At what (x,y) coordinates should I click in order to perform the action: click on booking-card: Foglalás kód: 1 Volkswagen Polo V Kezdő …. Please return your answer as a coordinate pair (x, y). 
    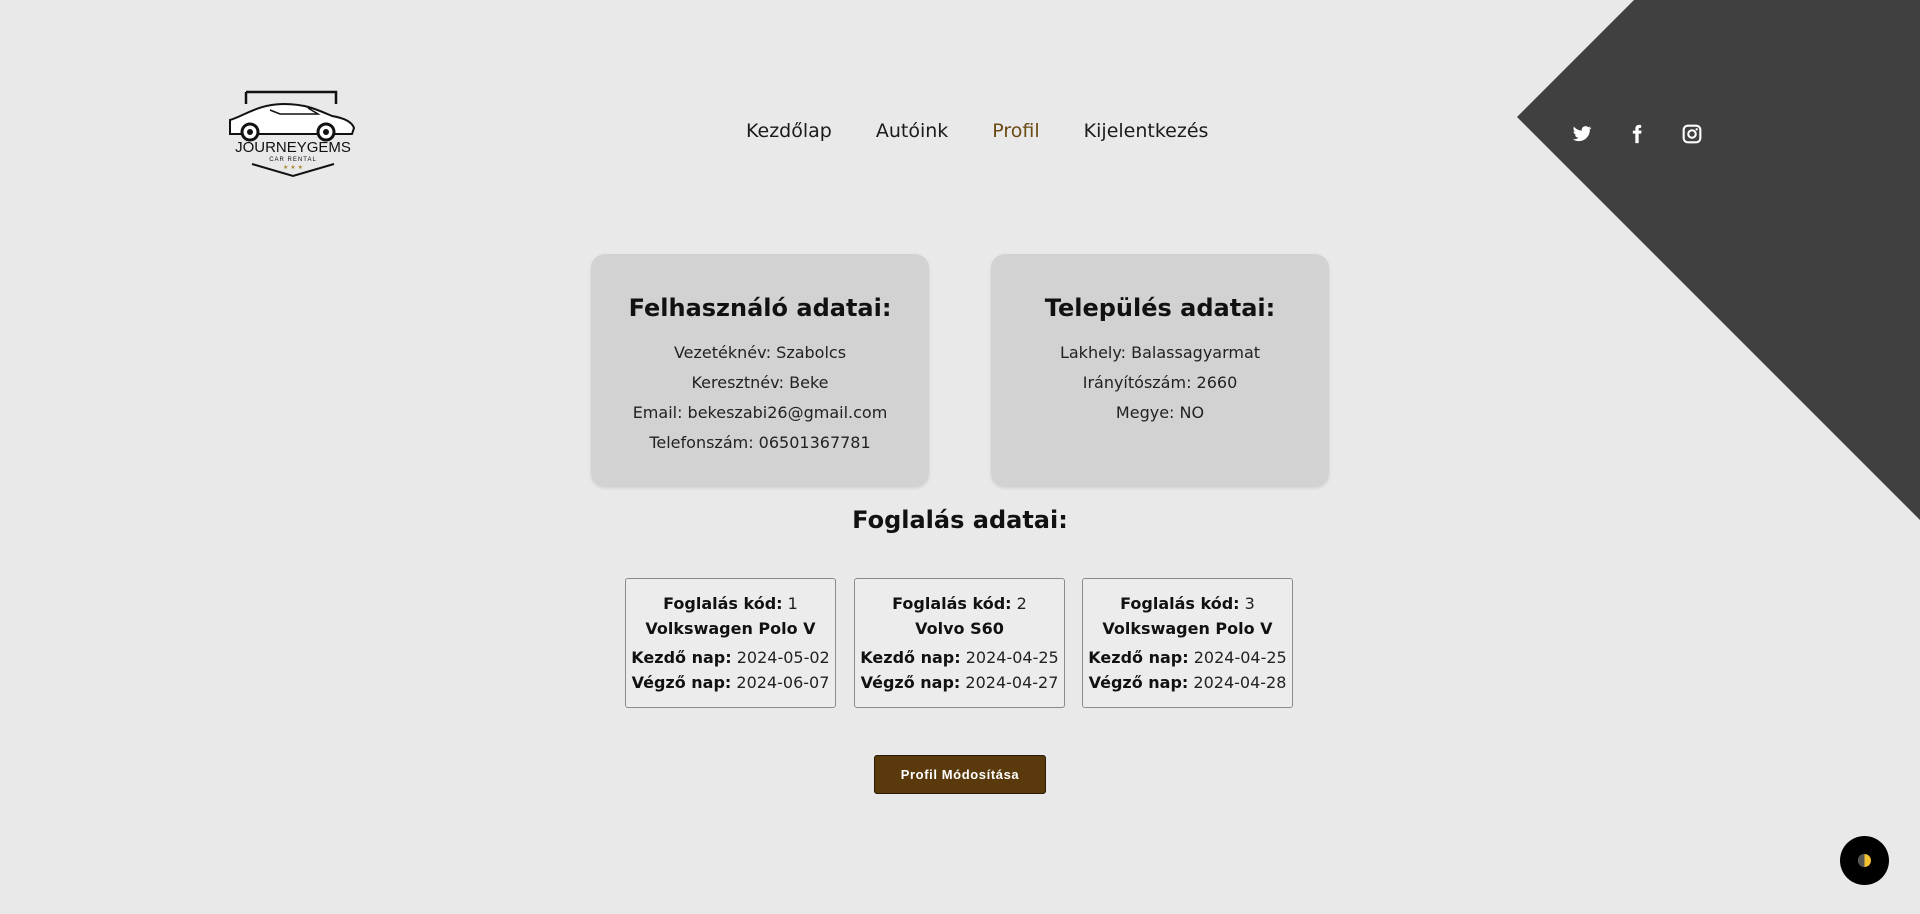
    Looking at the image, I should click on (730, 643).